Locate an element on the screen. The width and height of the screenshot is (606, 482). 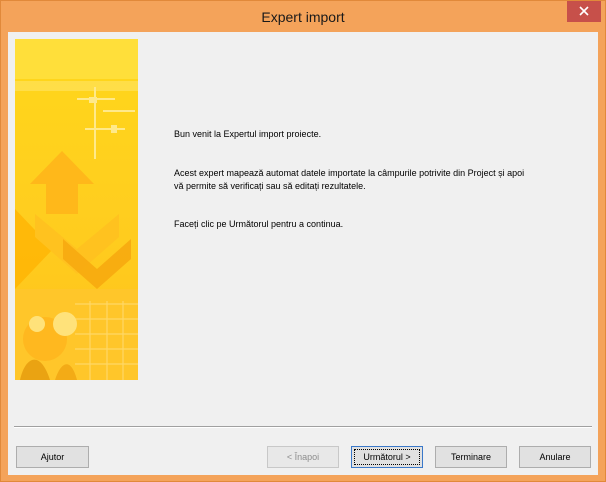
help-button-label: Ajutor is located at coordinates (52, 457).